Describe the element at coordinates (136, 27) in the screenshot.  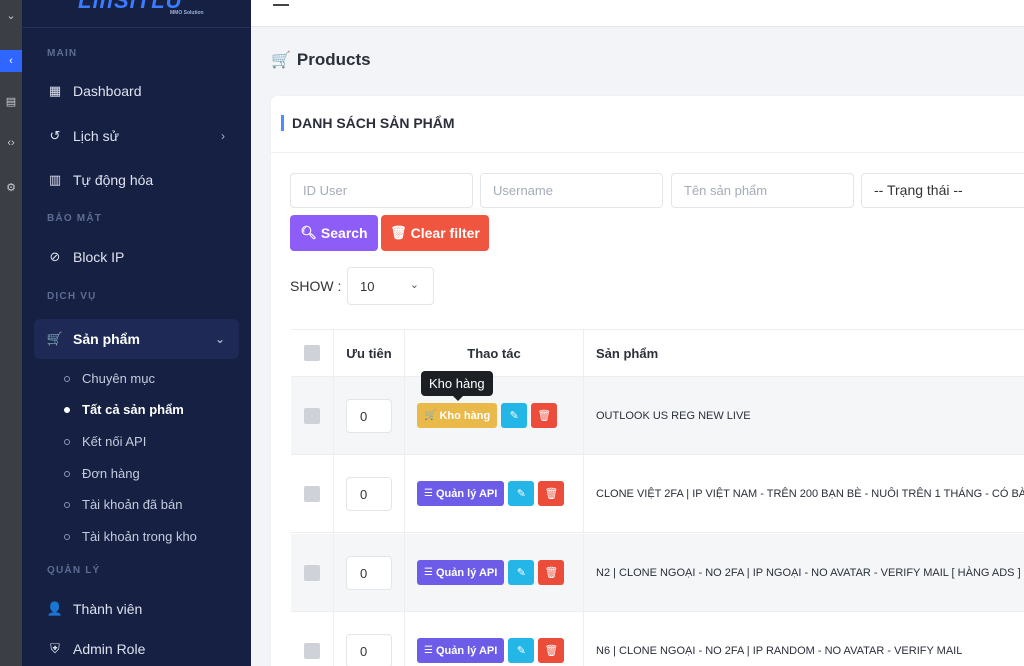
I see `sidebar-divider` at that location.